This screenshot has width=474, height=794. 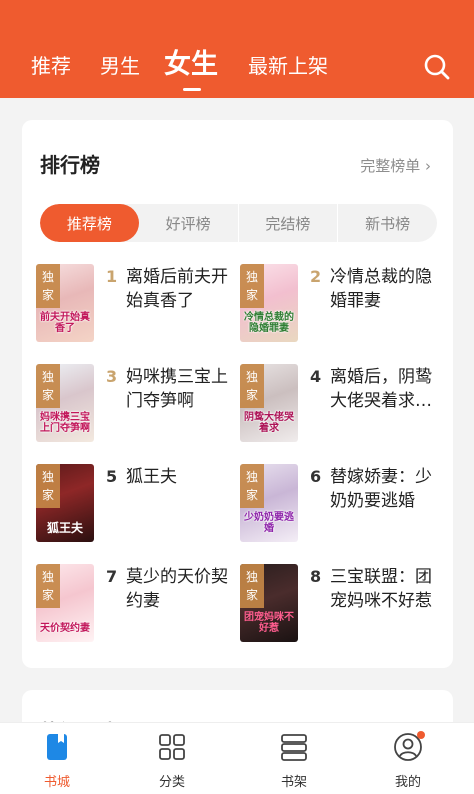 What do you see at coordinates (65, 603) in the screenshot?
I see `book-cover: 独家 天价契约妻` at bounding box center [65, 603].